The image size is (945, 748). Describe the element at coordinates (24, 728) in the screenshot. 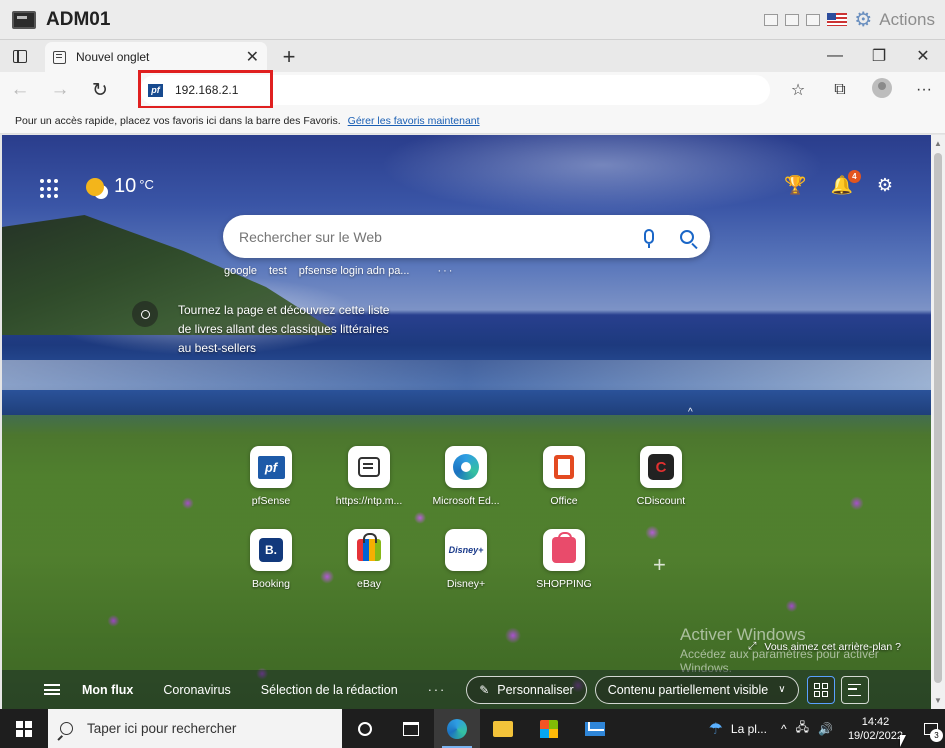

I see `start-button` at that location.